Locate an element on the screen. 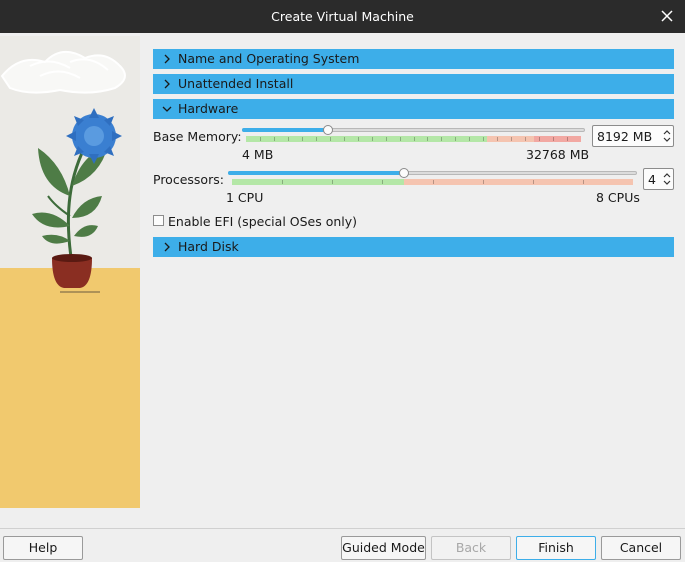  processors-label: Processors: is located at coordinates (188, 179).